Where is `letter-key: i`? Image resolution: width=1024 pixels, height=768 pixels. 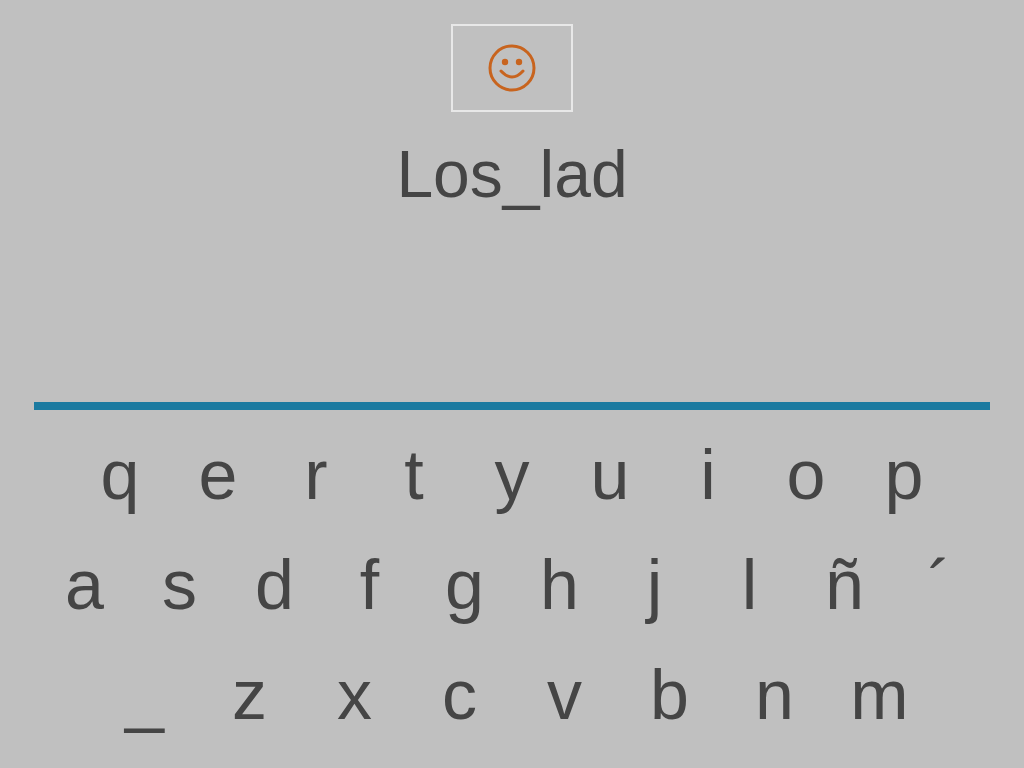
letter-key: i is located at coordinates (708, 475).